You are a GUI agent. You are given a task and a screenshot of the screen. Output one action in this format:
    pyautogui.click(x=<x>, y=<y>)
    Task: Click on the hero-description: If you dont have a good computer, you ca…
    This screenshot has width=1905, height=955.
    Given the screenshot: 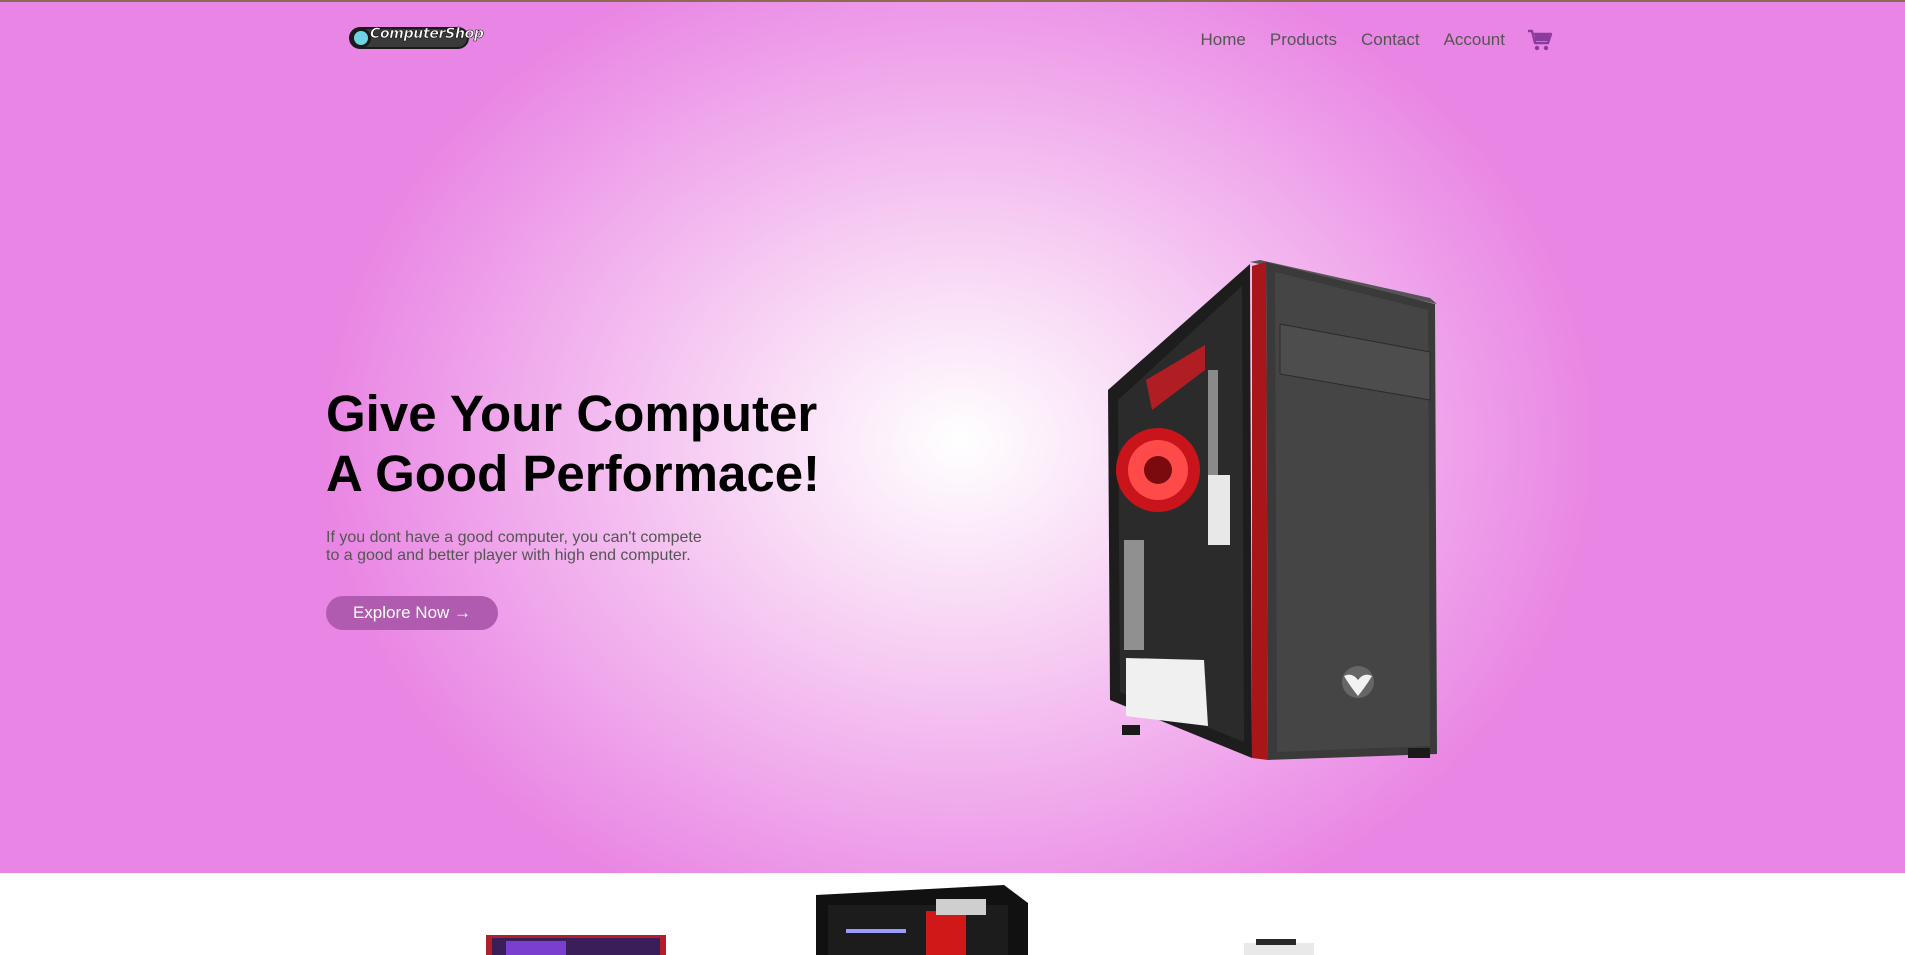 What is the action you would take?
    pyautogui.click(x=526, y=547)
    